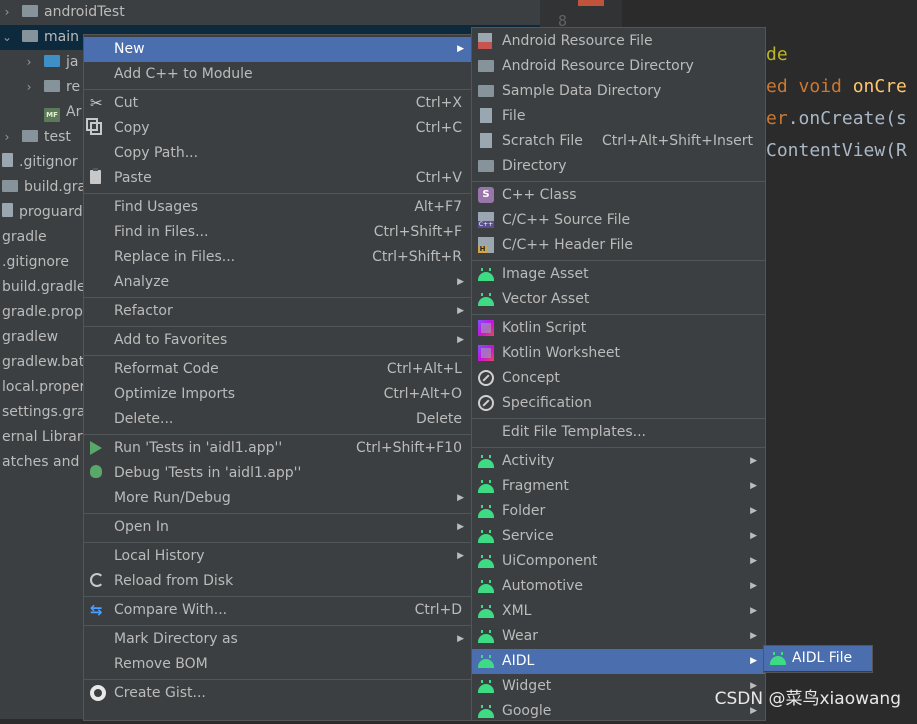 The width and height of the screenshot is (917, 724). What do you see at coordinates (618, 611) in the screenshot?
I see `menu-item-xml: XML ▶` at bounding box center [618, 611].